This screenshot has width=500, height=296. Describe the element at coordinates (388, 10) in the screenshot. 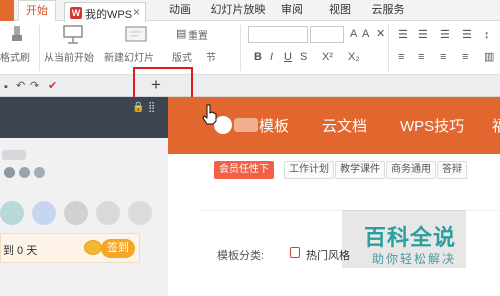

I see `tab-cloud-services: 云服务` at that location.